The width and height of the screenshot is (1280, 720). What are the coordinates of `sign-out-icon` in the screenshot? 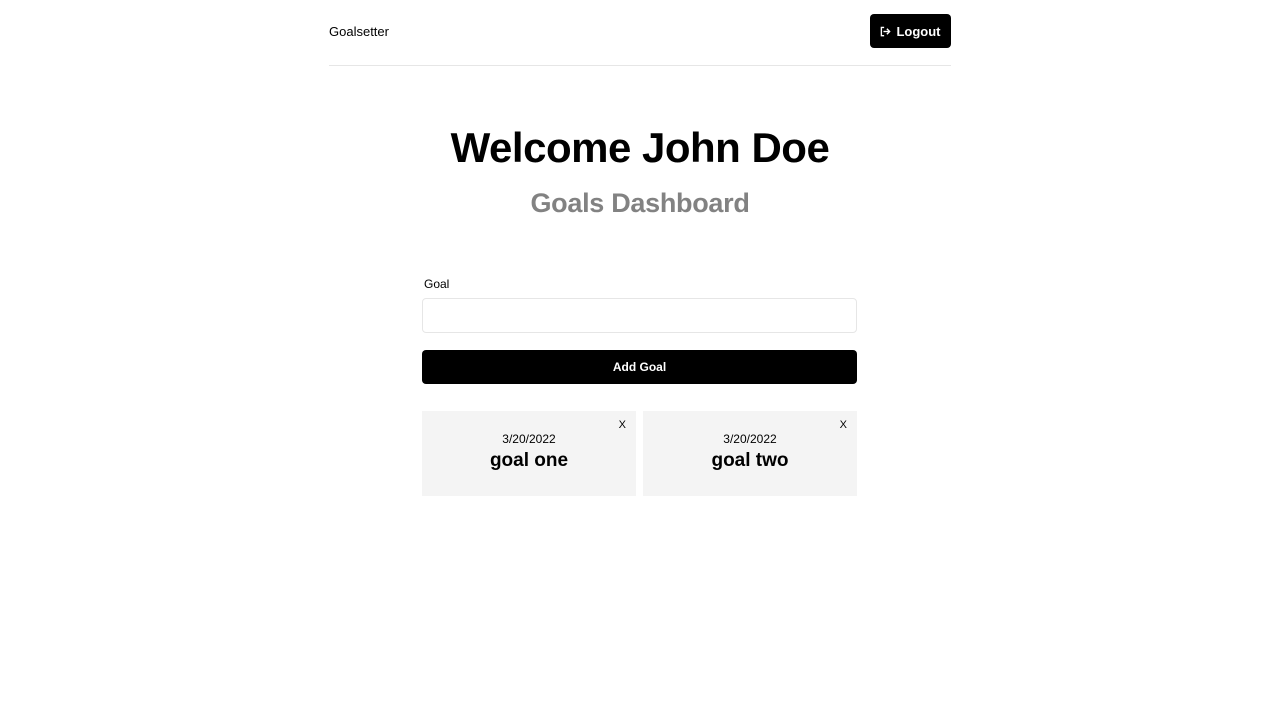 It's located at (886, 31).